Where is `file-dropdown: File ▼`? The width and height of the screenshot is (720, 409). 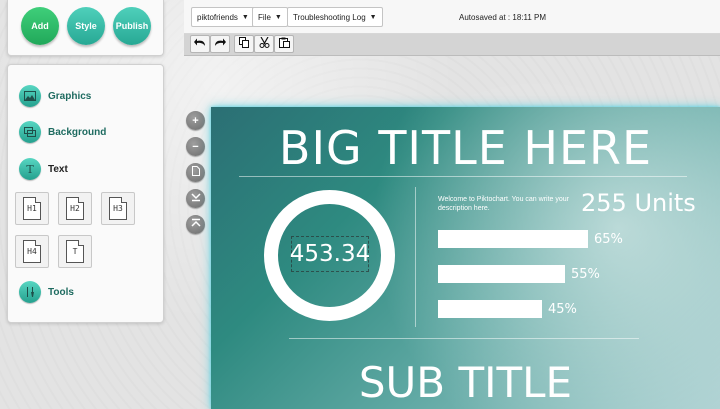
file-dropdown: File ▼ is located at coordinates (270, 17).